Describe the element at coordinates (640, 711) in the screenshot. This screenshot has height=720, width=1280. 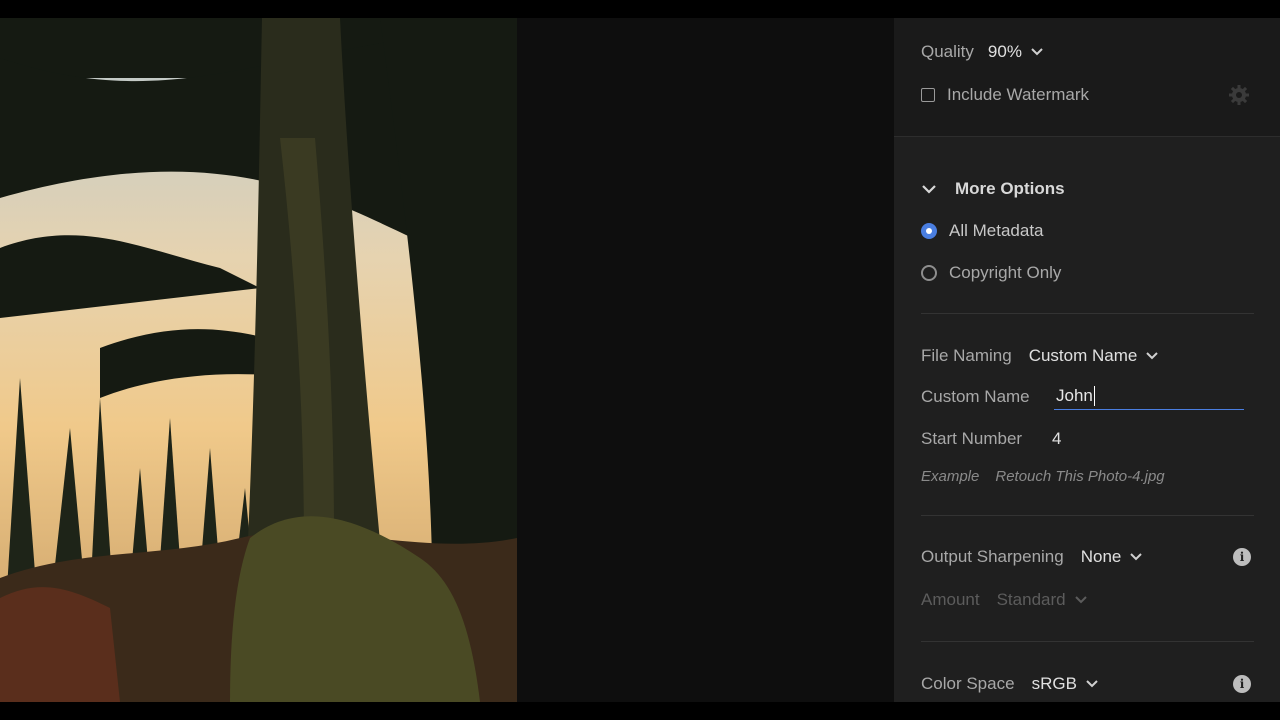
I see `letterbox-bottom` at that location.